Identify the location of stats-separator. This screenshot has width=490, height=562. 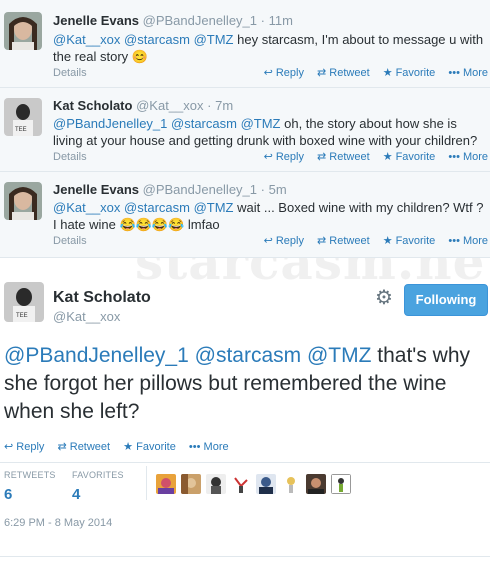
(146, 483).